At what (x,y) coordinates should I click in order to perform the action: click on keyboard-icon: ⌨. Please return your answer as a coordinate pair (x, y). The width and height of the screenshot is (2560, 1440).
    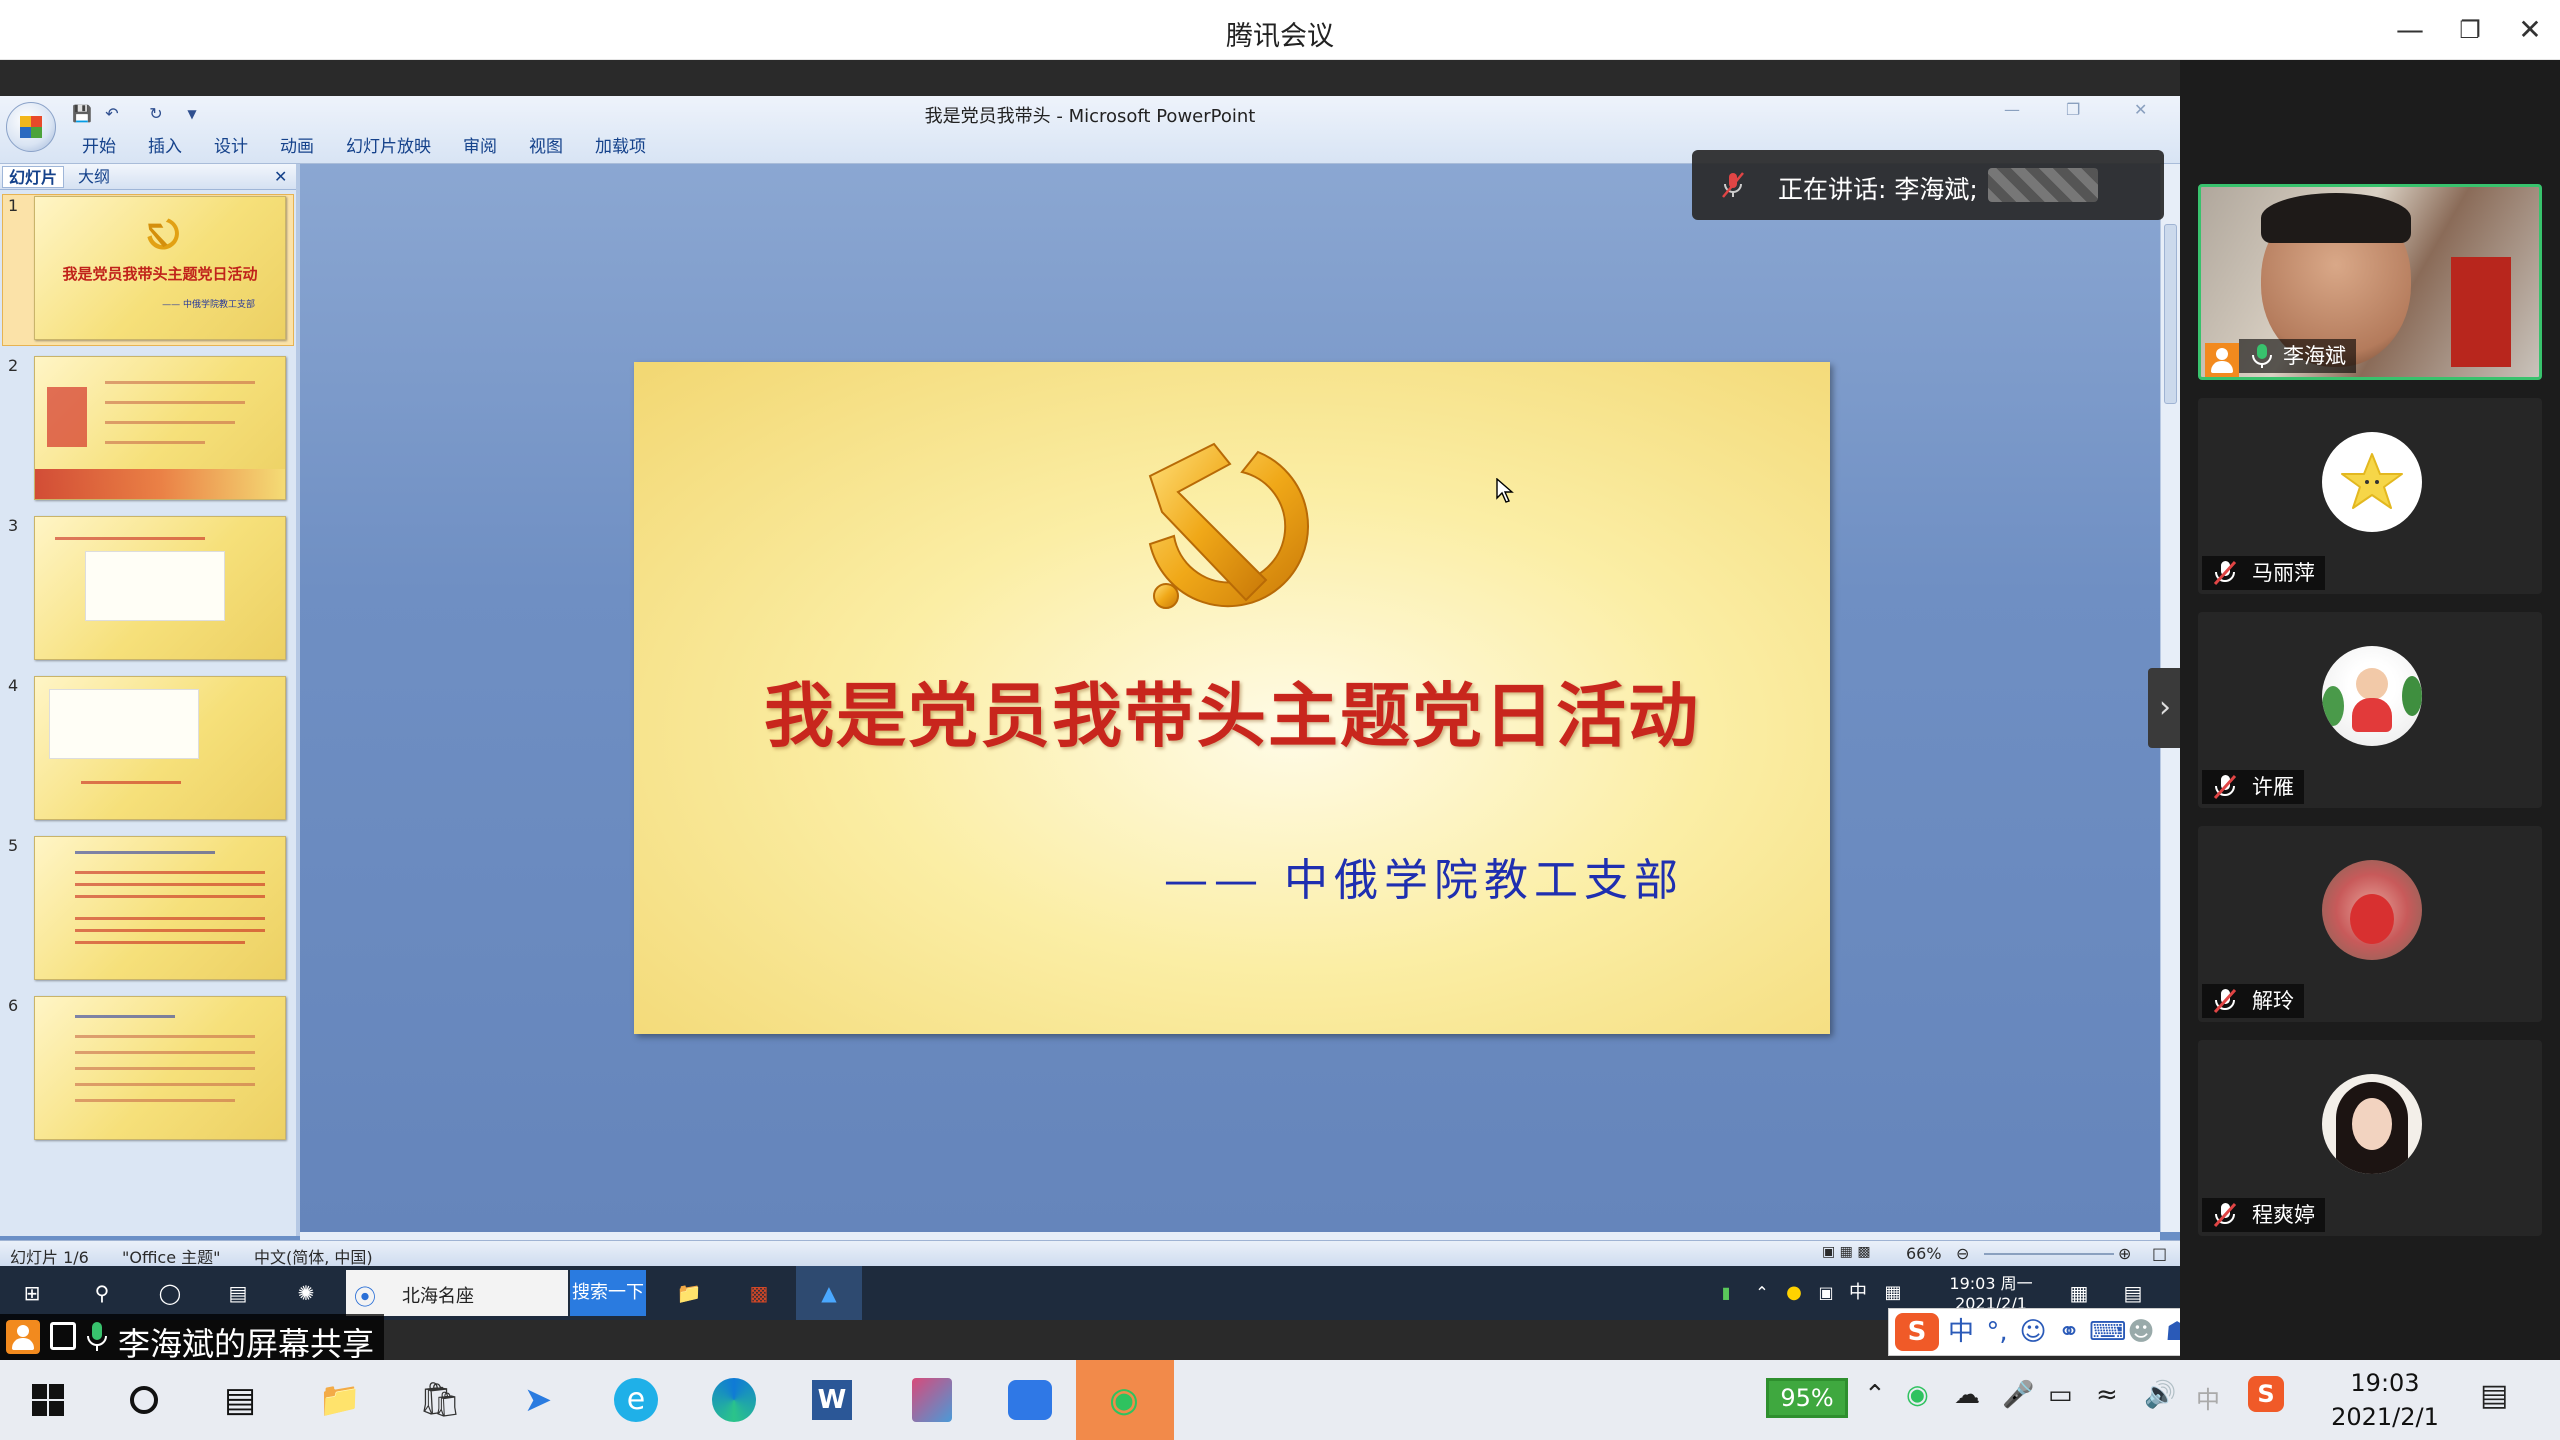
    Looking at the image, I should click on (2108, 1332).